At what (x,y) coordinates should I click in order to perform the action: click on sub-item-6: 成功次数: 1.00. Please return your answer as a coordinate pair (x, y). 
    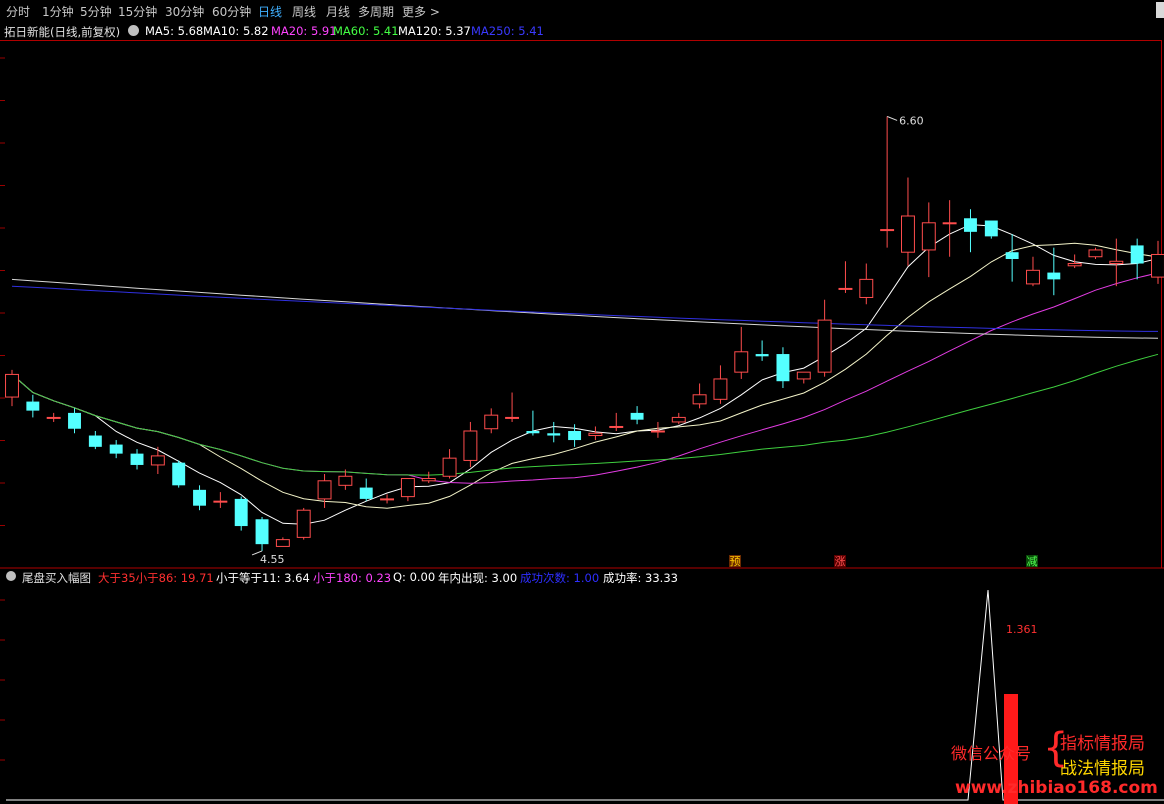
    Looking at the image, I should click on (560, 578).